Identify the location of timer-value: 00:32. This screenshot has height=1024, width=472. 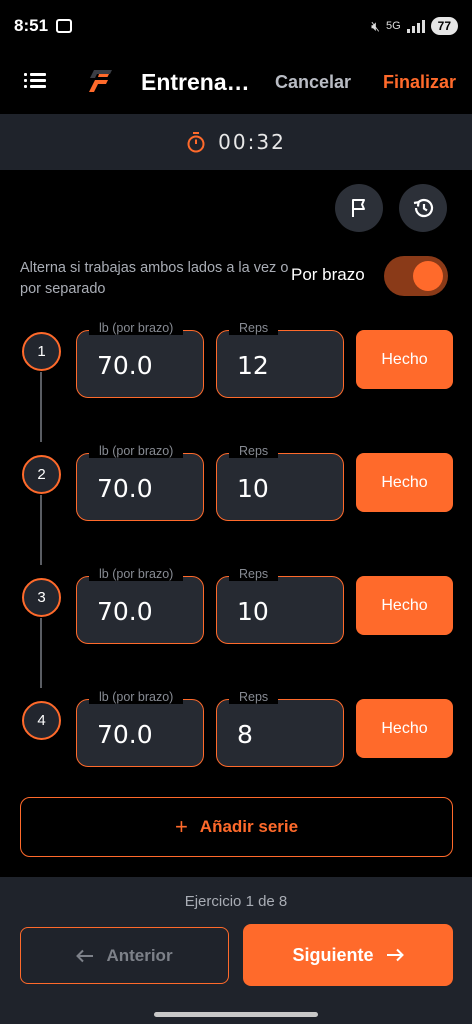
(252, 142).